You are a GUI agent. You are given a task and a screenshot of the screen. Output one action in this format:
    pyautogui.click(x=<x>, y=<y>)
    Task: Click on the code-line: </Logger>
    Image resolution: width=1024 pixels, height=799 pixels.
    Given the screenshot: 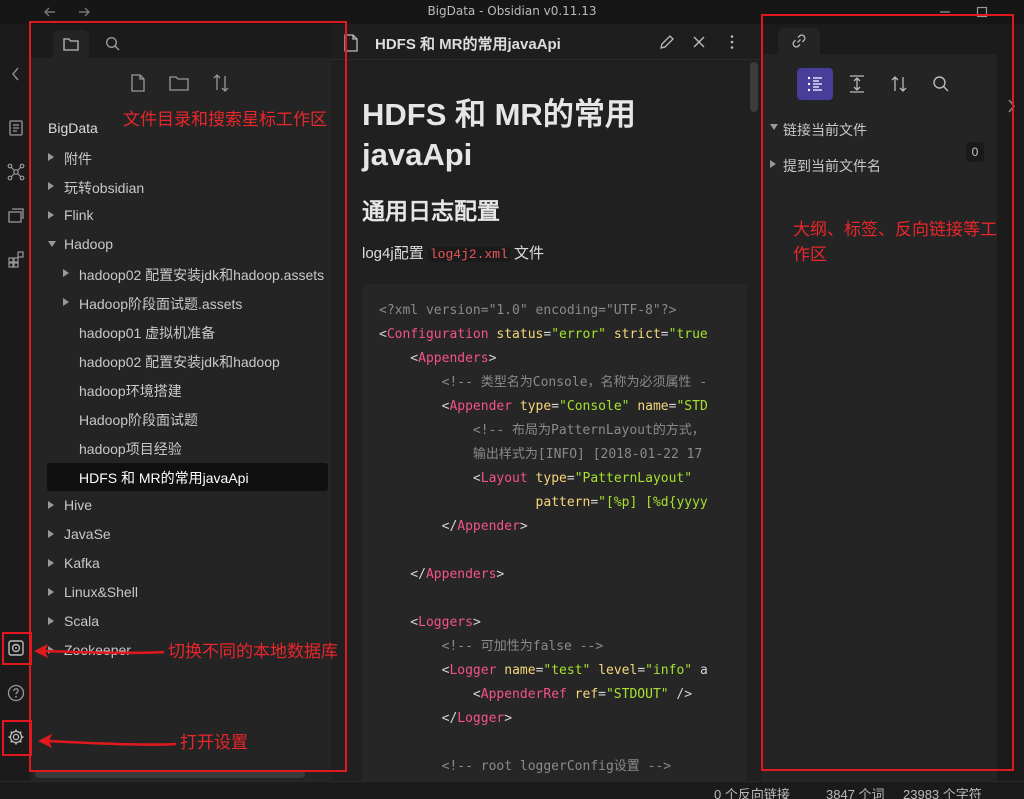 What is the action you would take?
    pyautogui.click(x=445, y=719)
    